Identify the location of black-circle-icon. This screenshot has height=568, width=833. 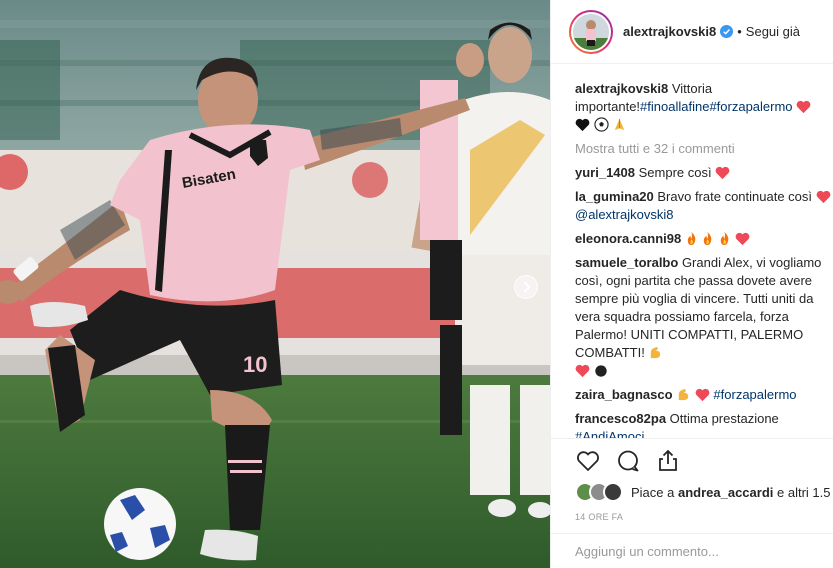
(600, 371).